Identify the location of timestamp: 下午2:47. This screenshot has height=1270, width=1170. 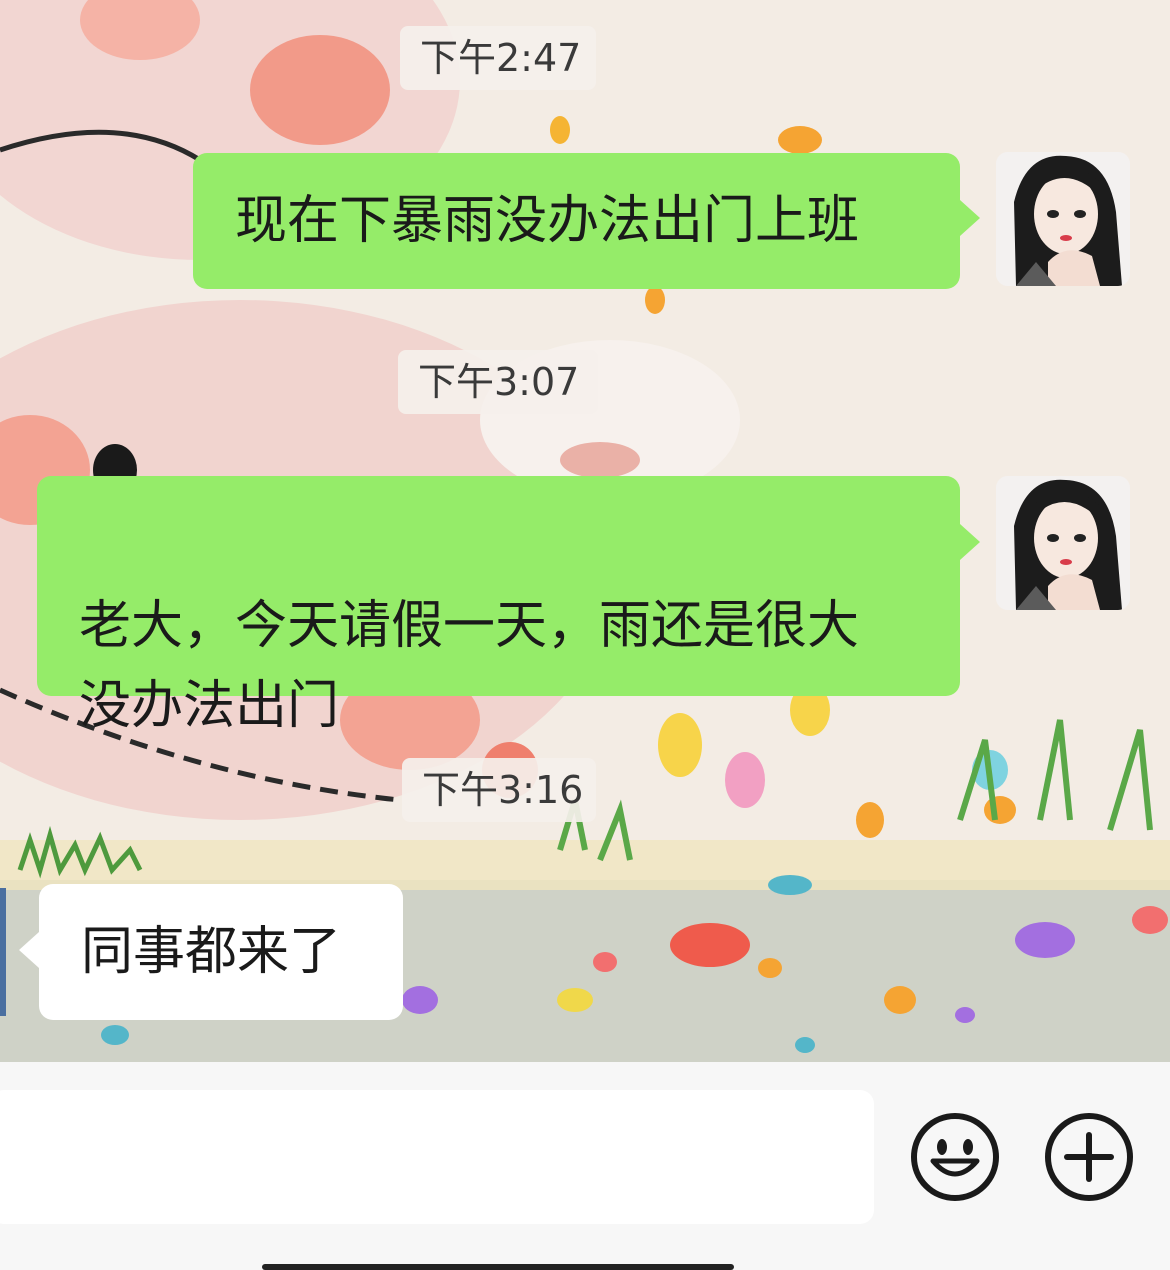
(498, 58).